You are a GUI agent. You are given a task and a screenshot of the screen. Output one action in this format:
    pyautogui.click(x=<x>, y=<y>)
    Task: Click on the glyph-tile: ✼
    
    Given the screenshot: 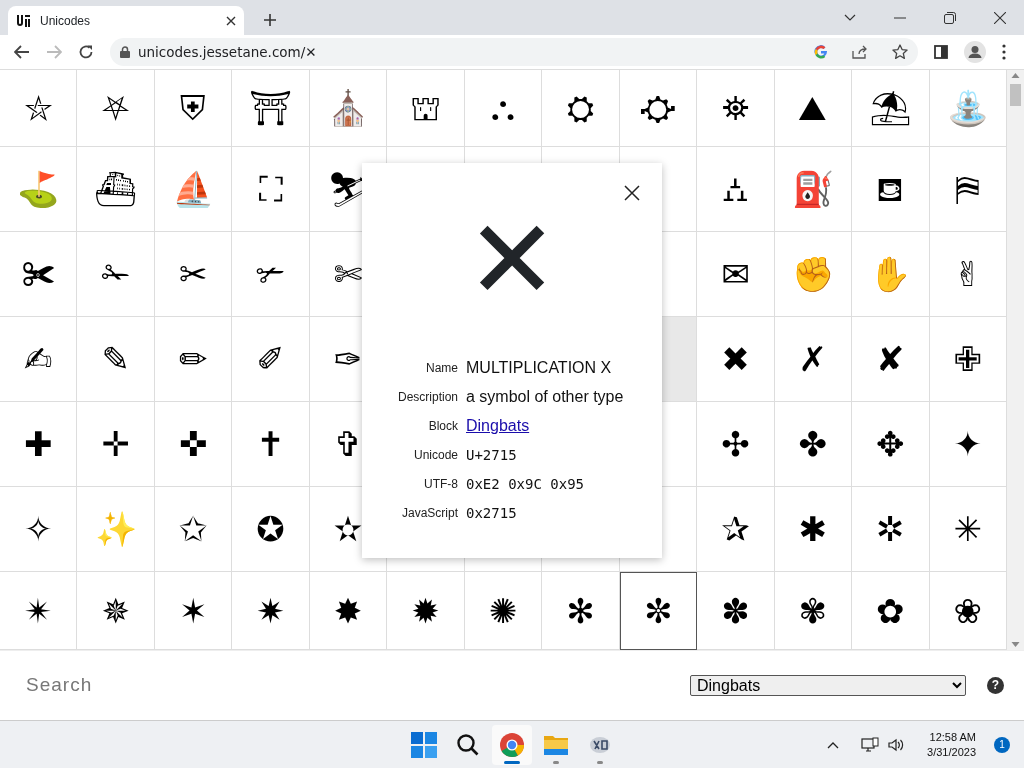 What is the action you would take?
    pyautogui.click(x=658, y=611)
    